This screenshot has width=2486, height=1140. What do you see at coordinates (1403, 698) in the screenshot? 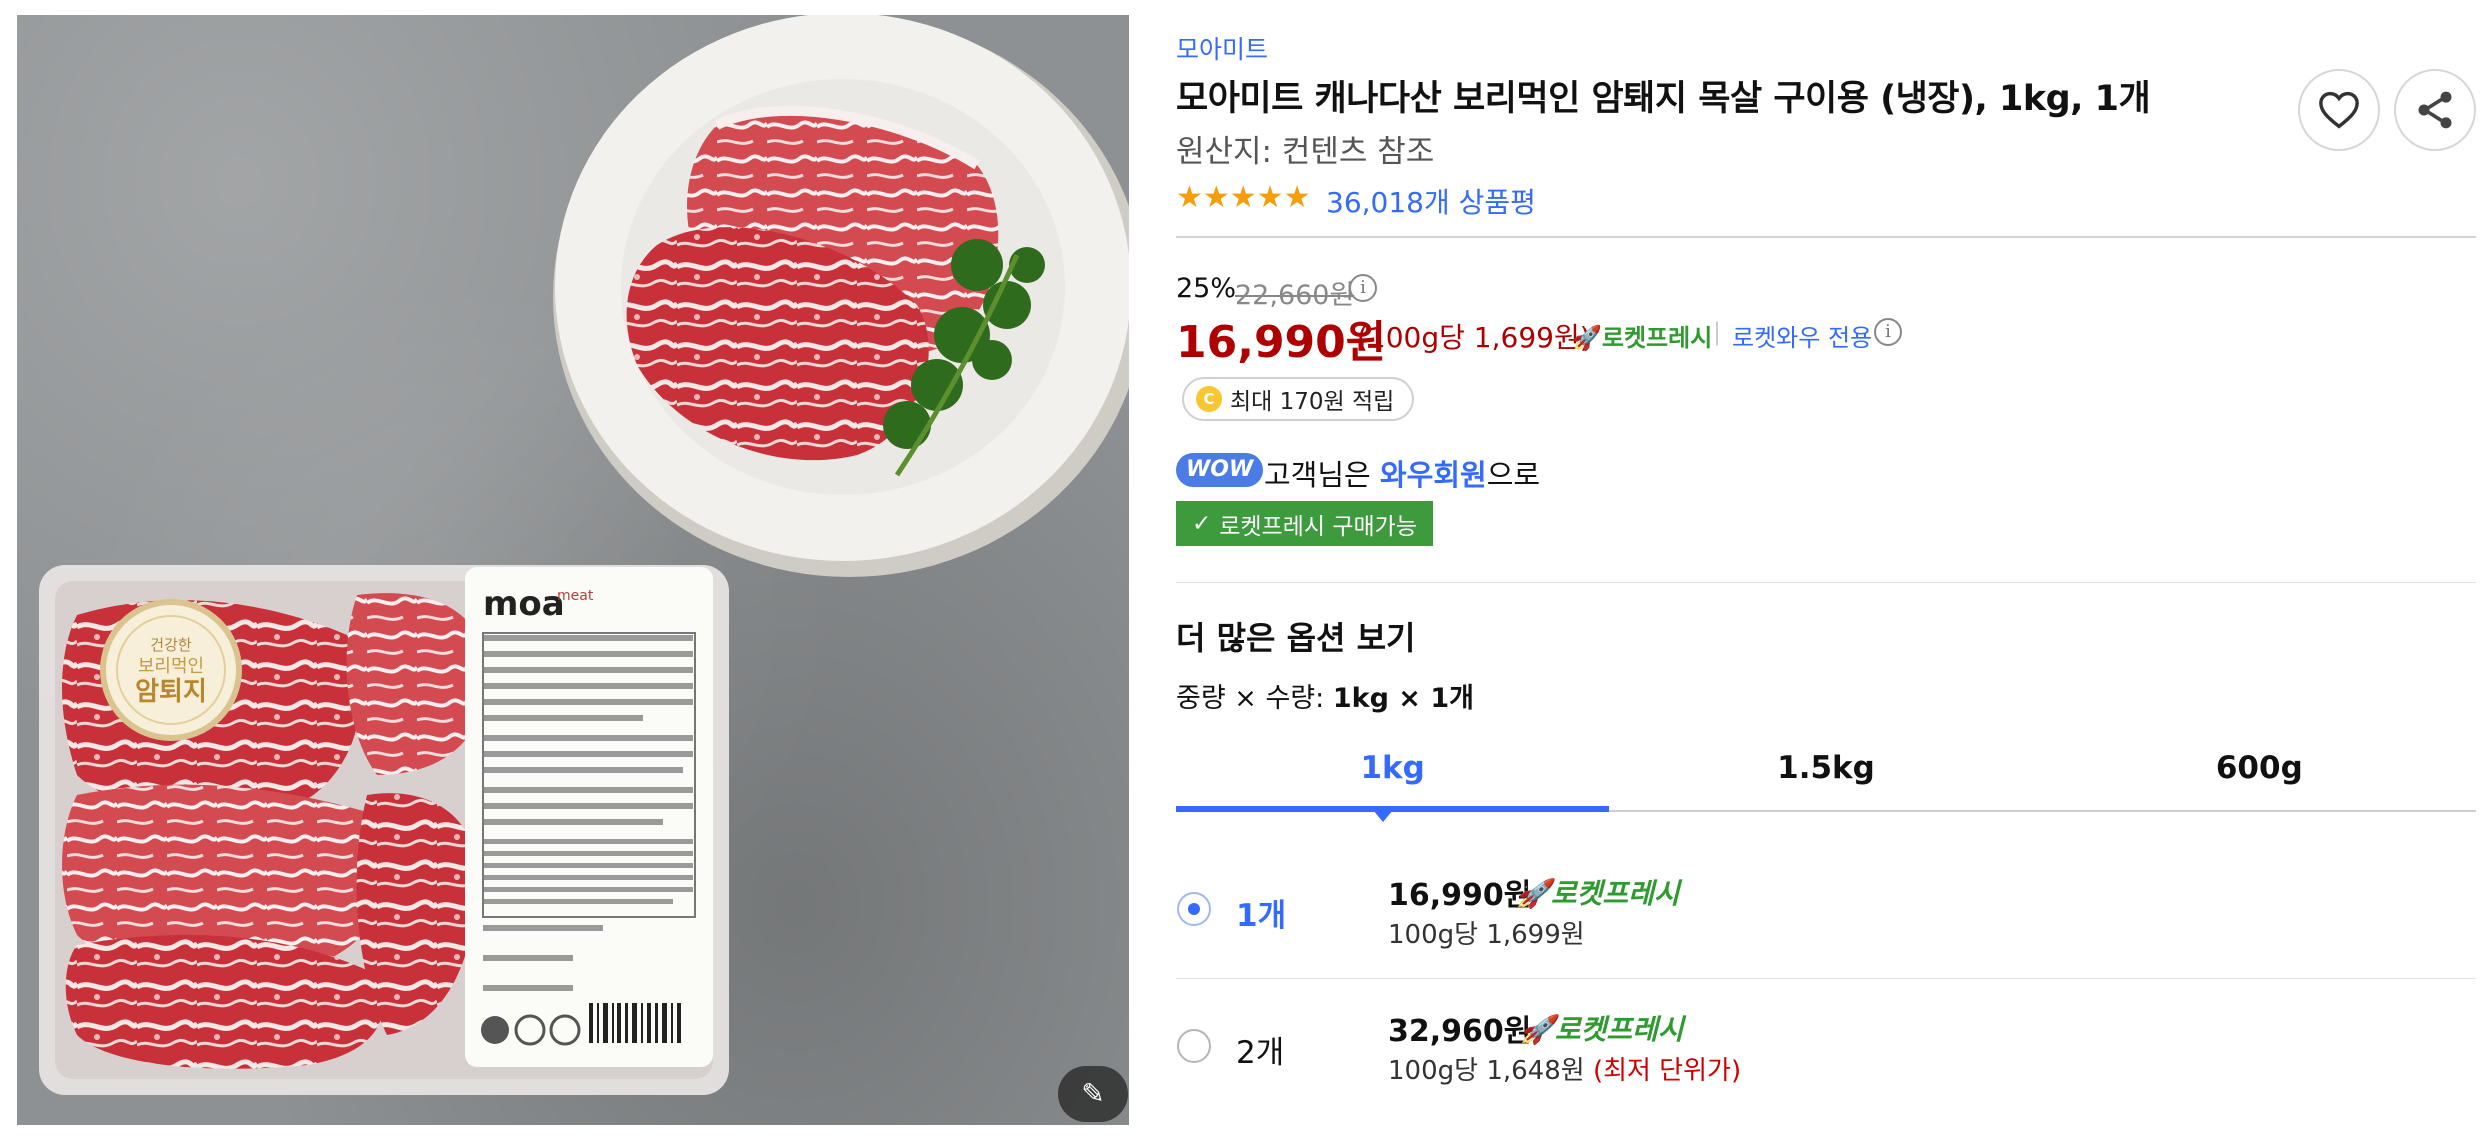
I see `selected-option-value: 1kg × 1개` at bounding box center [1403, 698].